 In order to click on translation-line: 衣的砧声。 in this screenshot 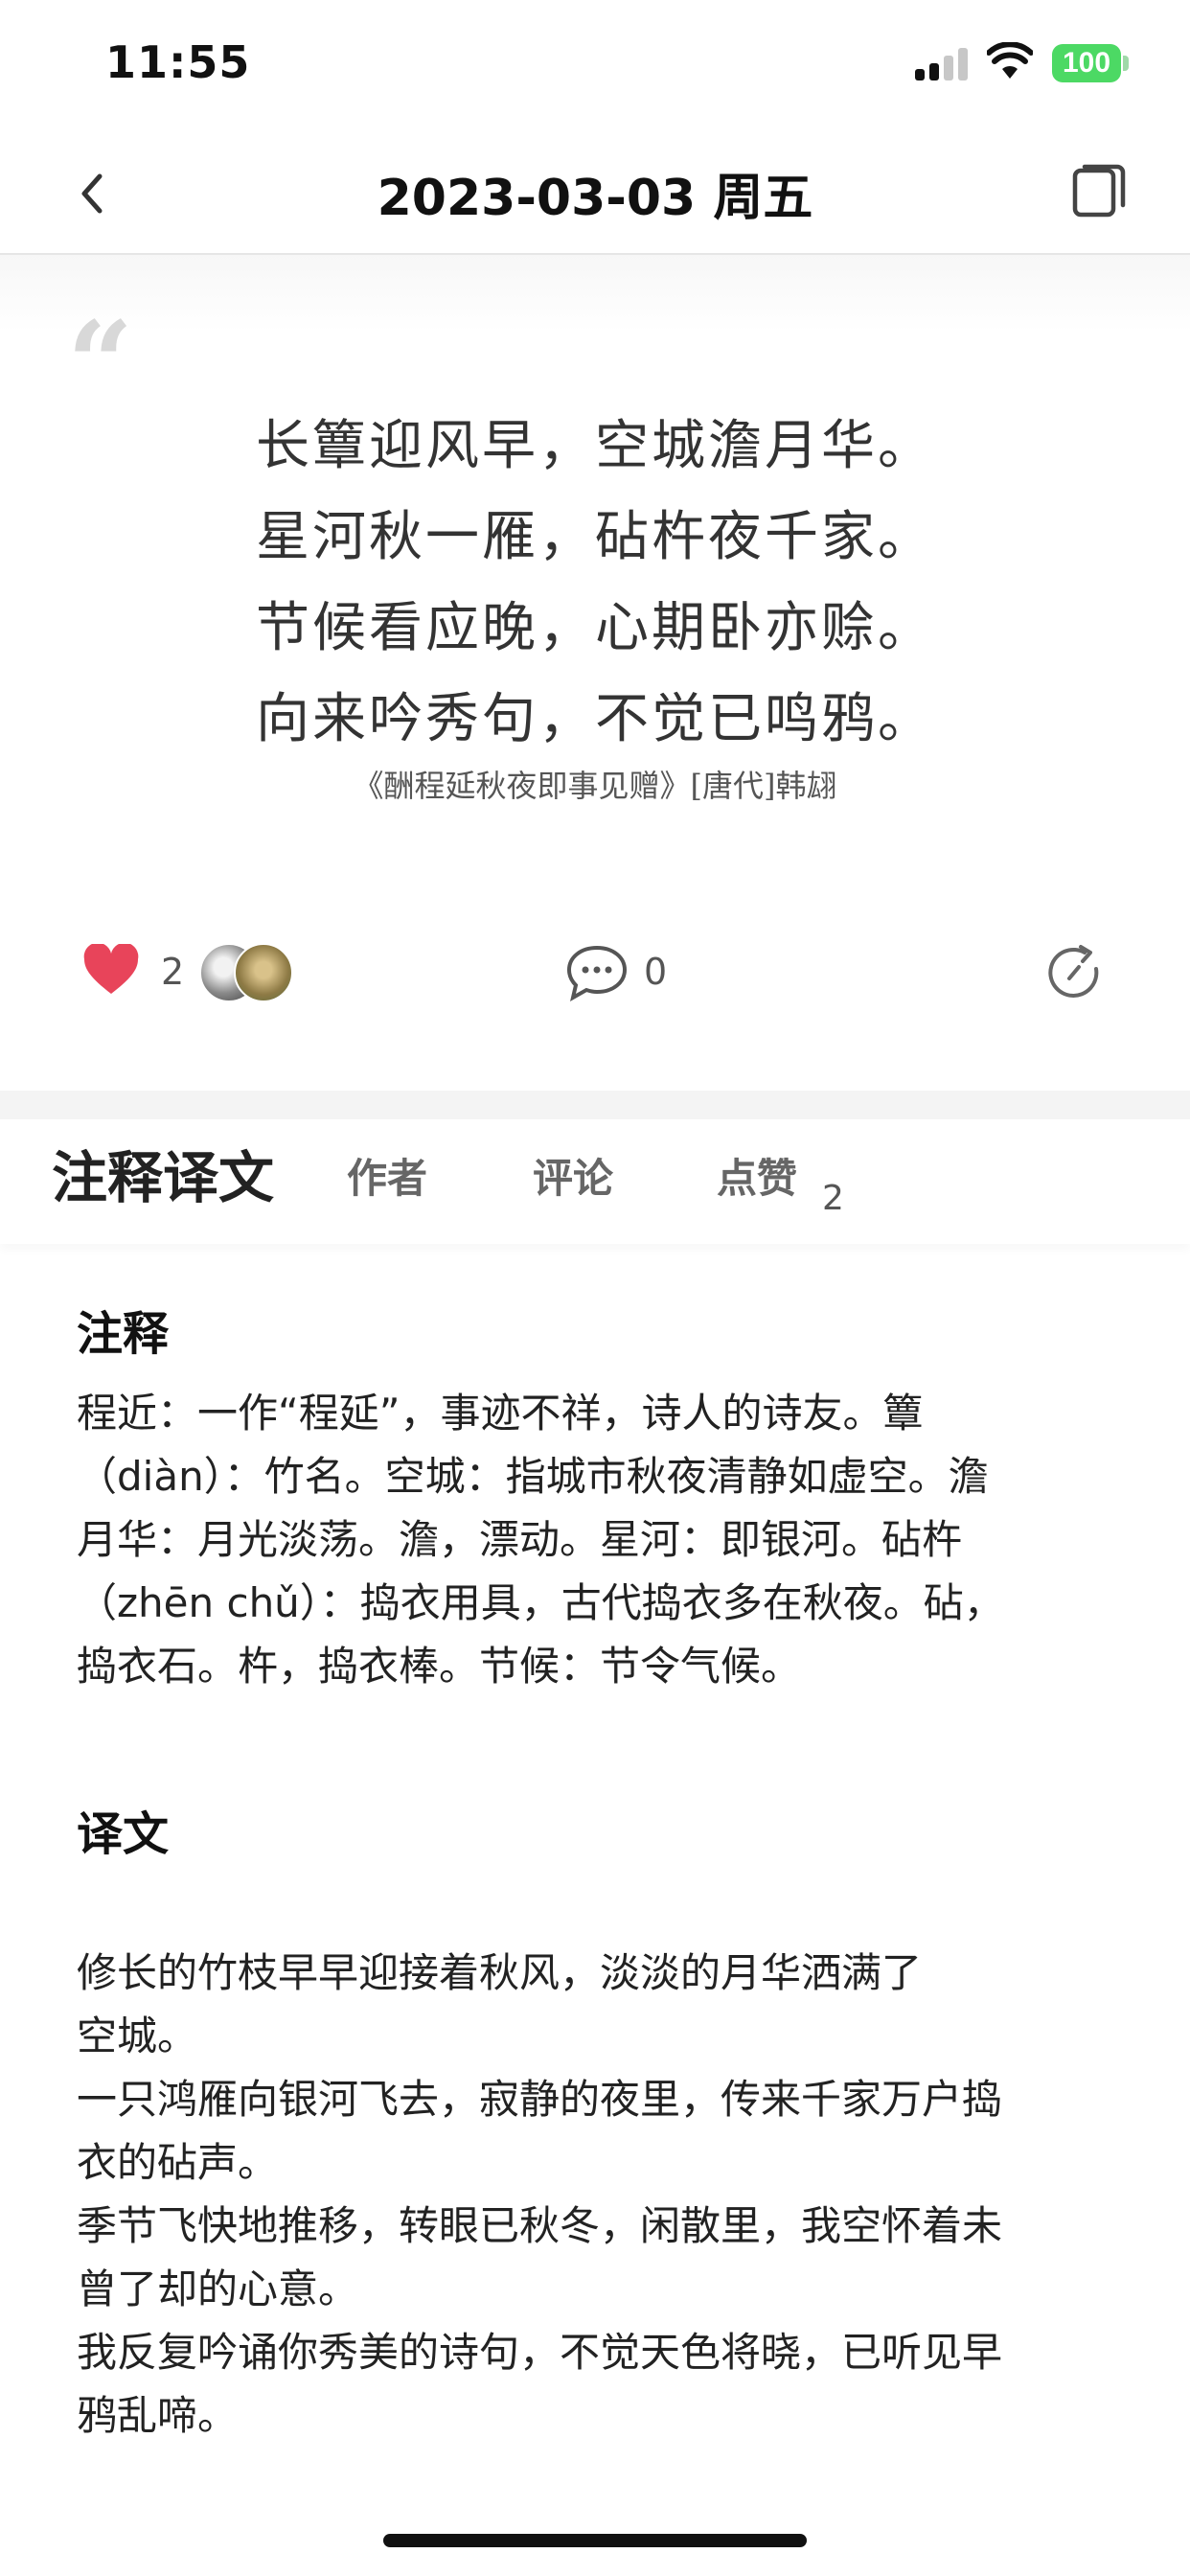, I will do `click(178, 2162)`.